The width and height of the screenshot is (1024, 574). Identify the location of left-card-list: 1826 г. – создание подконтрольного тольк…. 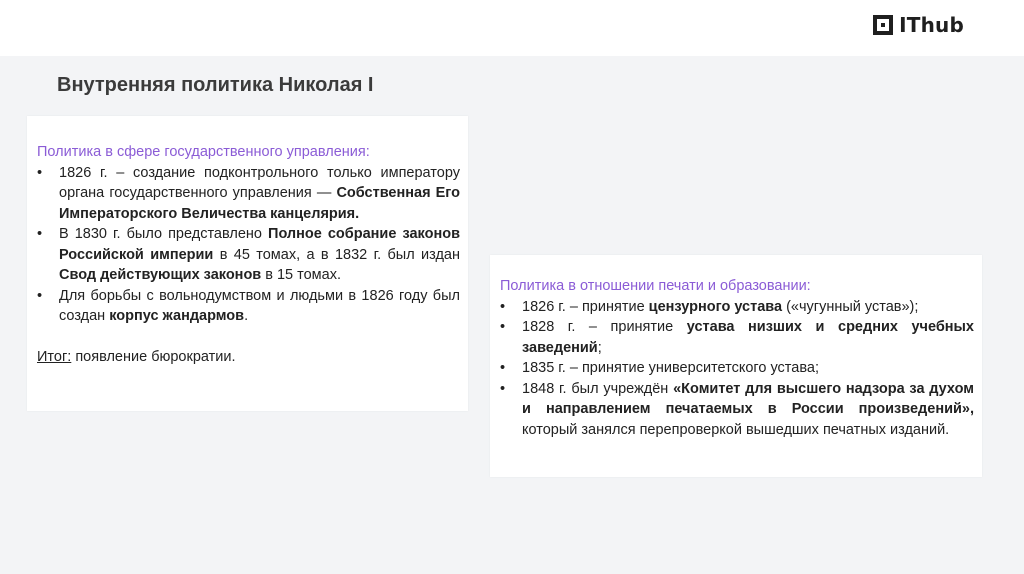
(248, 245).